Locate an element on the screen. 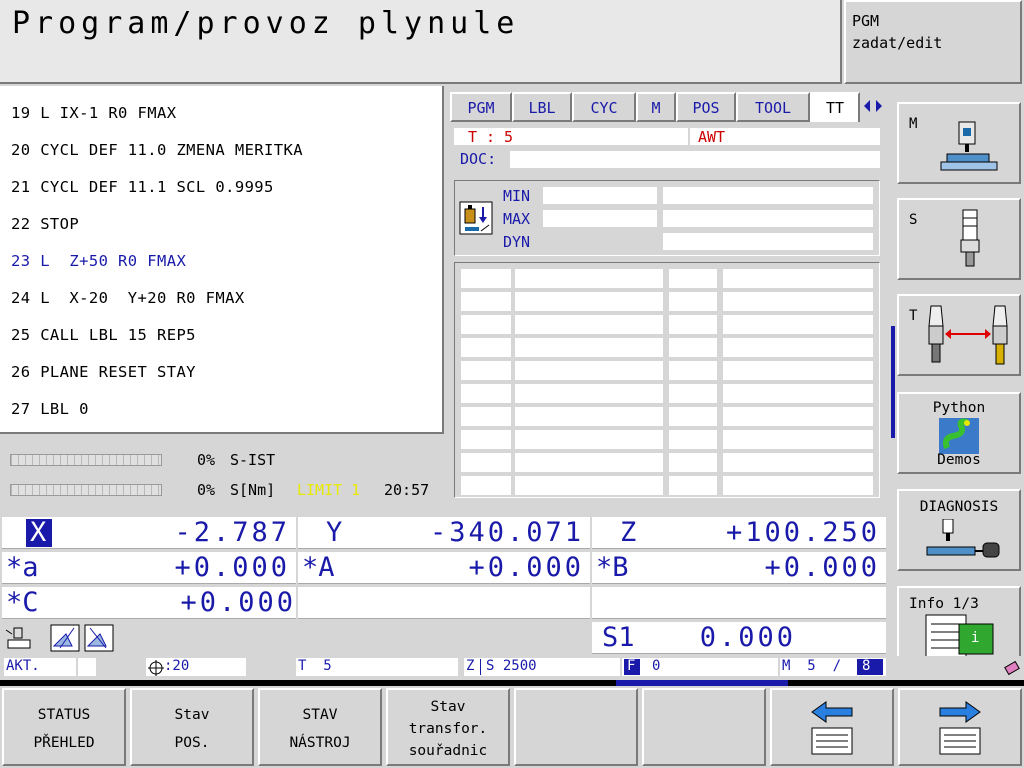 This screenshot has width=1024, height=768. softkey-tool-line2: NÁSTROJ is located at coordinates (320, 743).